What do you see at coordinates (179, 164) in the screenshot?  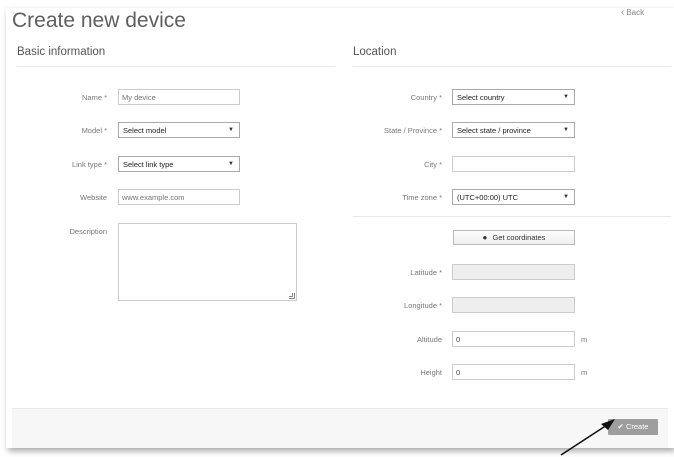 I see `link-type-select: Select link type ▼` at bounding box center [179, 164].